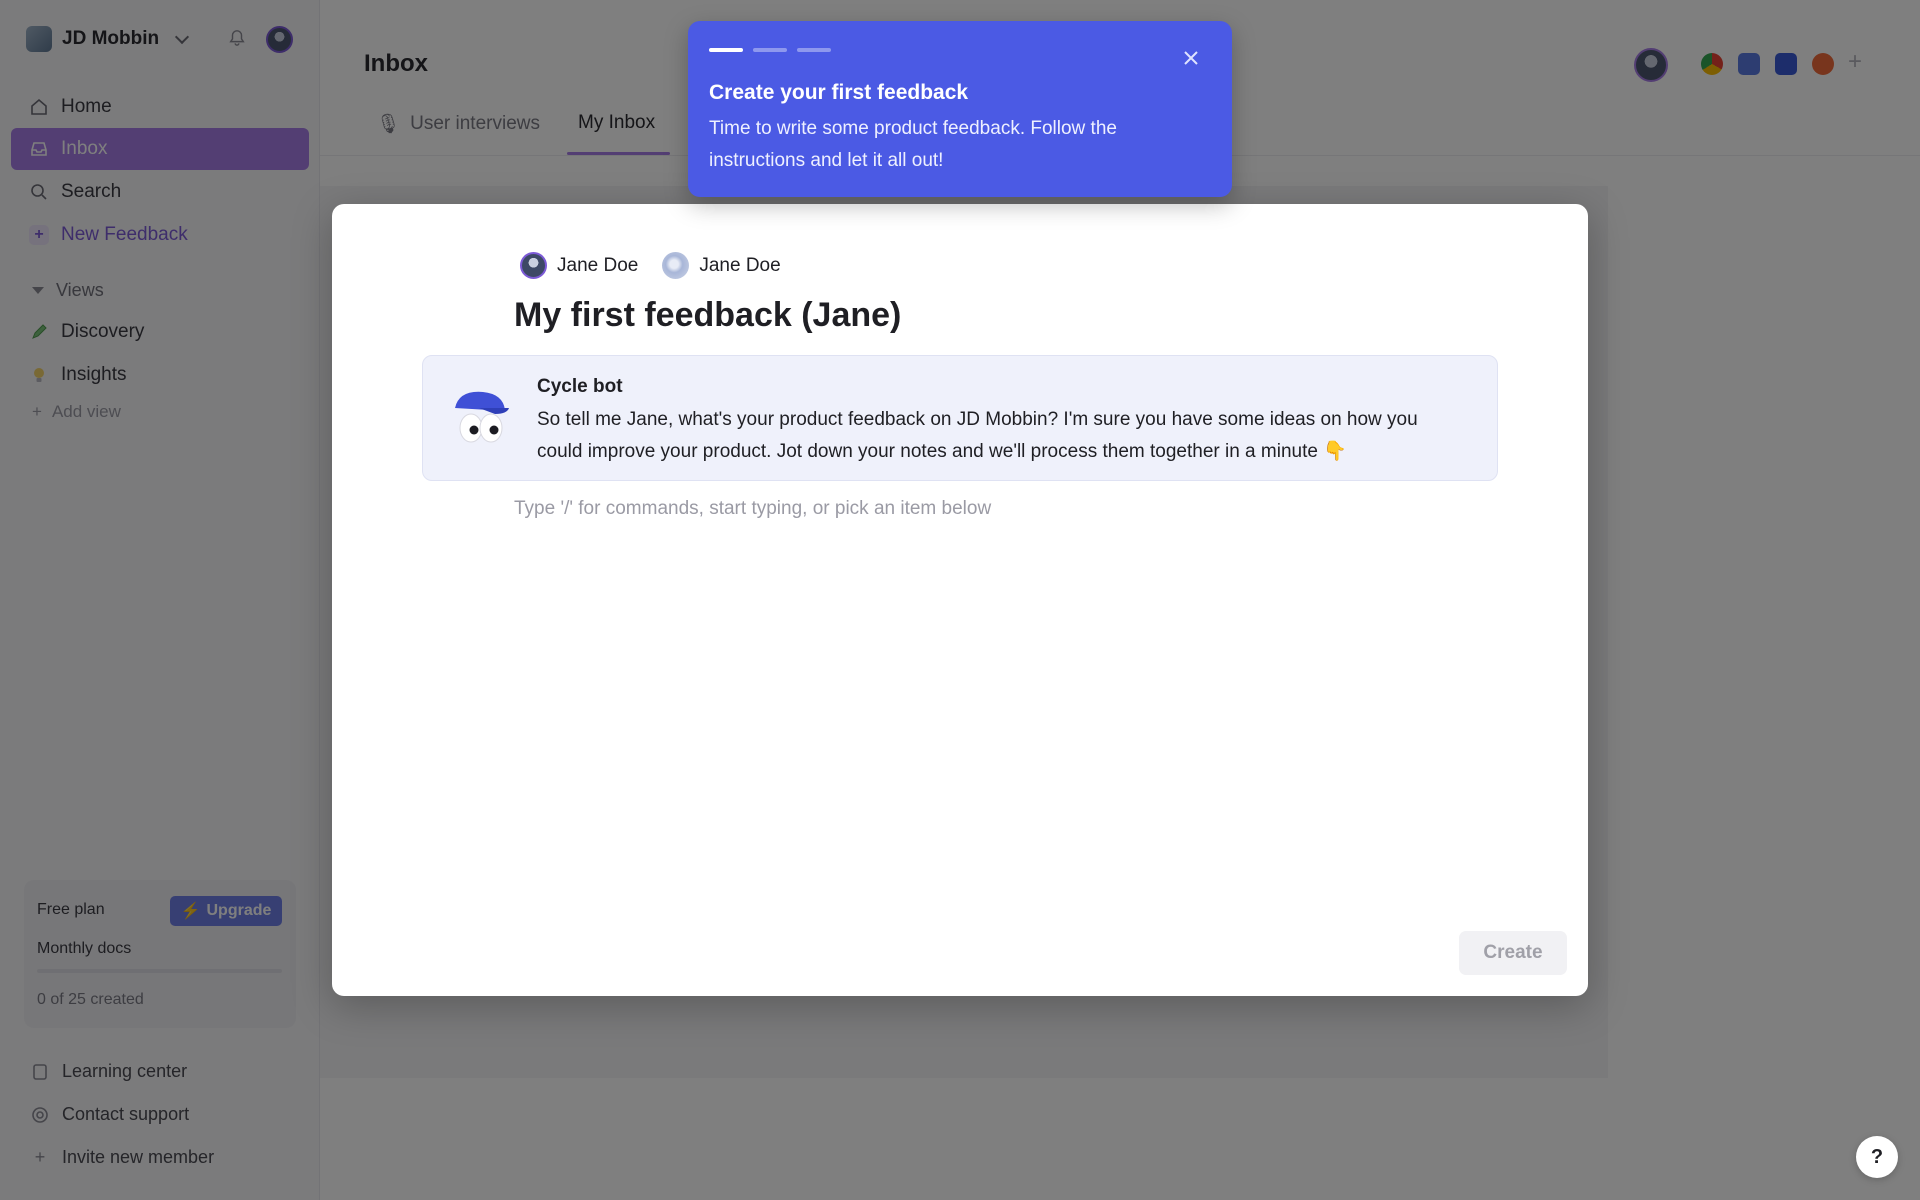 The width and height of the screenshot is (1920, 1200). Describe the element at coordinates (707, 315) in the screenshot. I see `feedback-title: My first feedback (Jane)` at that location.